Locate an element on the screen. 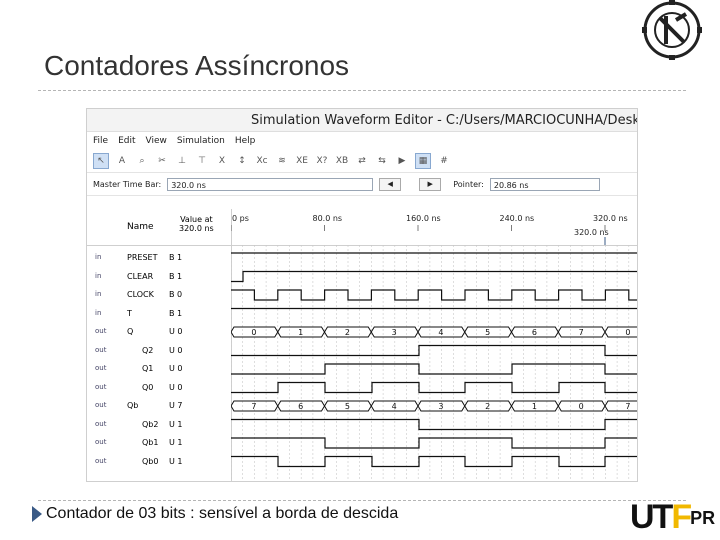  signal-row-q2: out Q2 U 0 is located at coordinates (159, 351).